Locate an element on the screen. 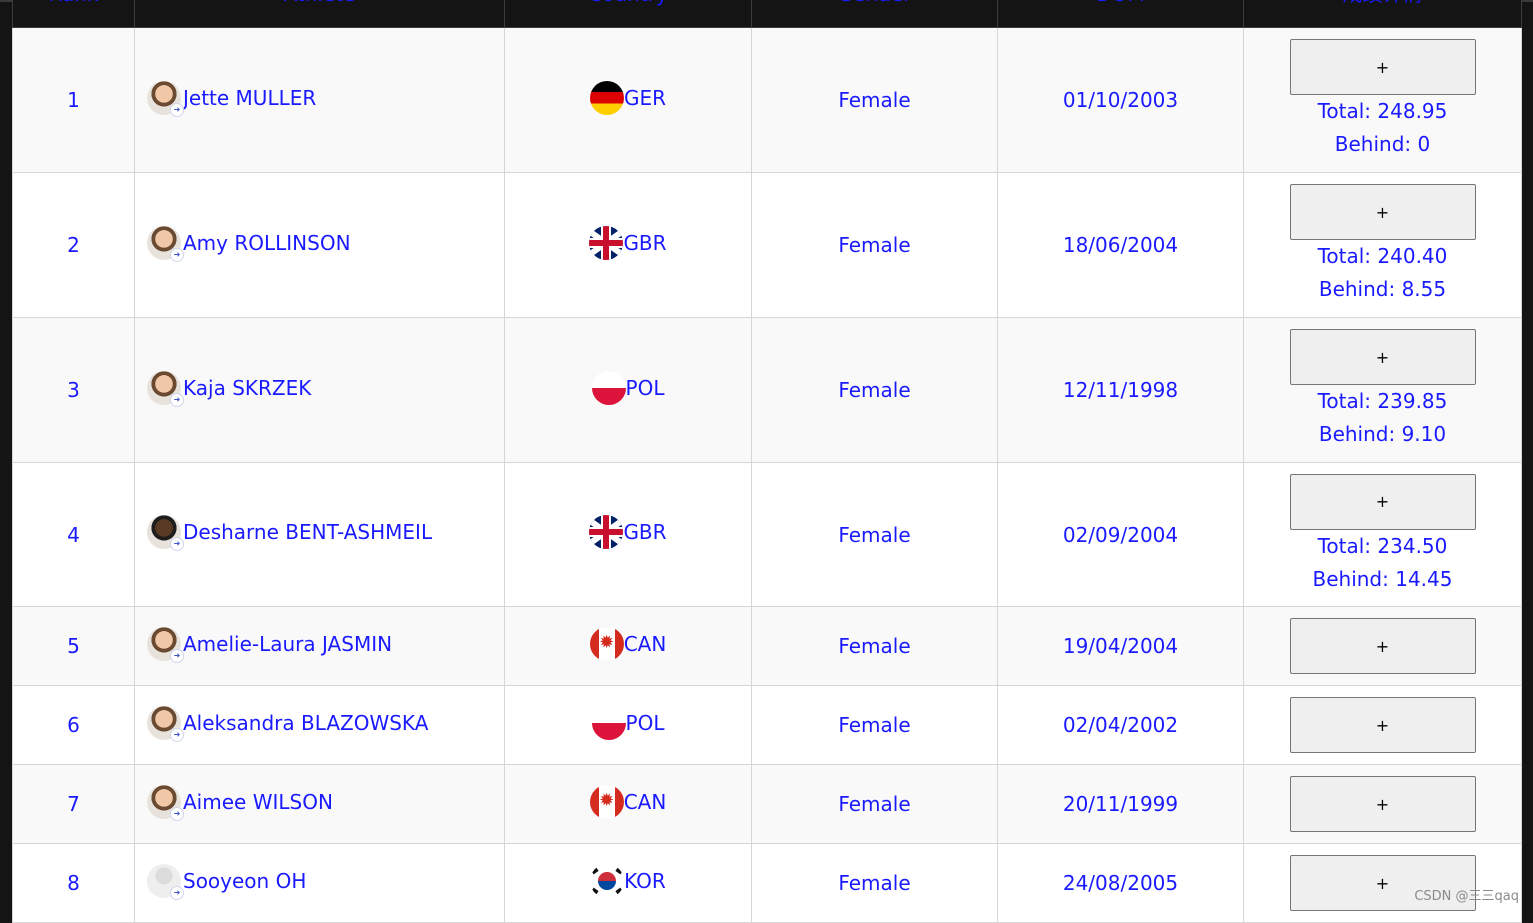  rank-cell: 3 is located at coordinates (73, 390).